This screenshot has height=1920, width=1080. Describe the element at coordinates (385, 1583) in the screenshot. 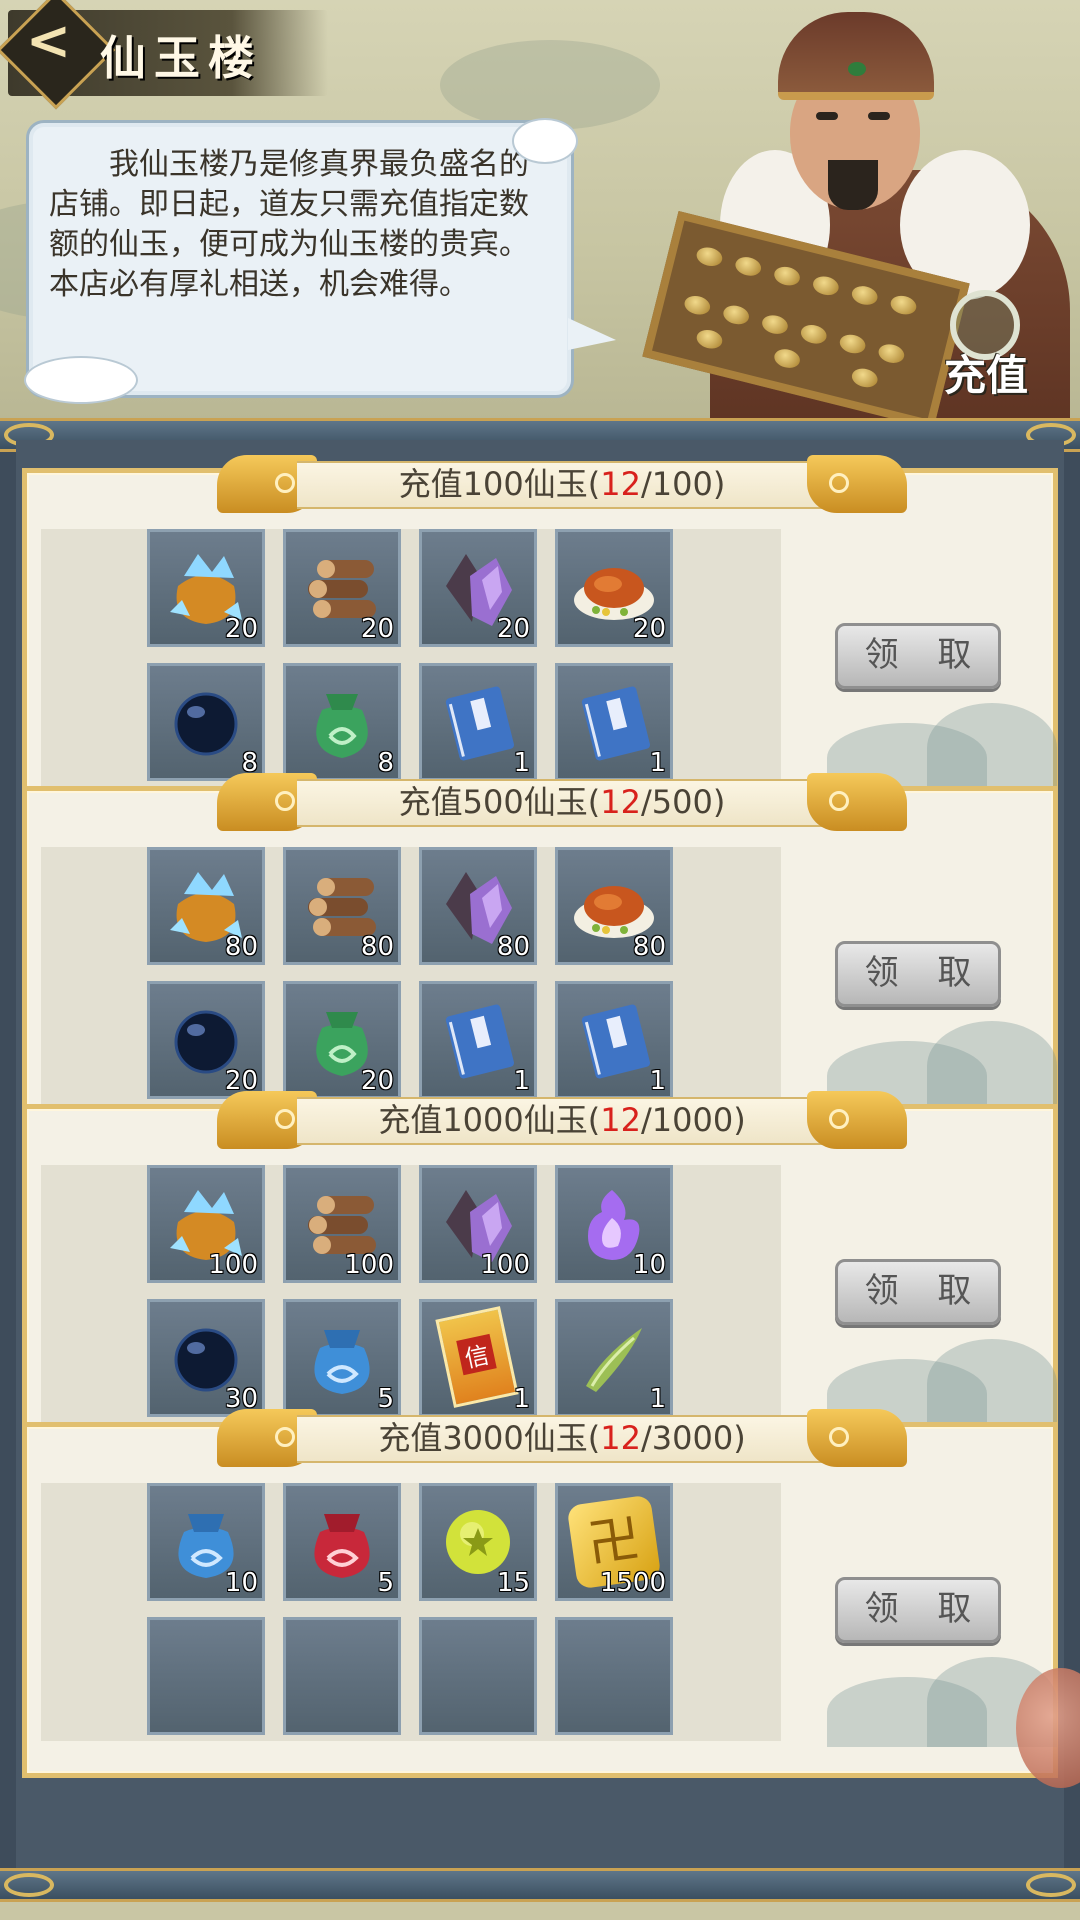

I see `item-quantity: 5` at that location.